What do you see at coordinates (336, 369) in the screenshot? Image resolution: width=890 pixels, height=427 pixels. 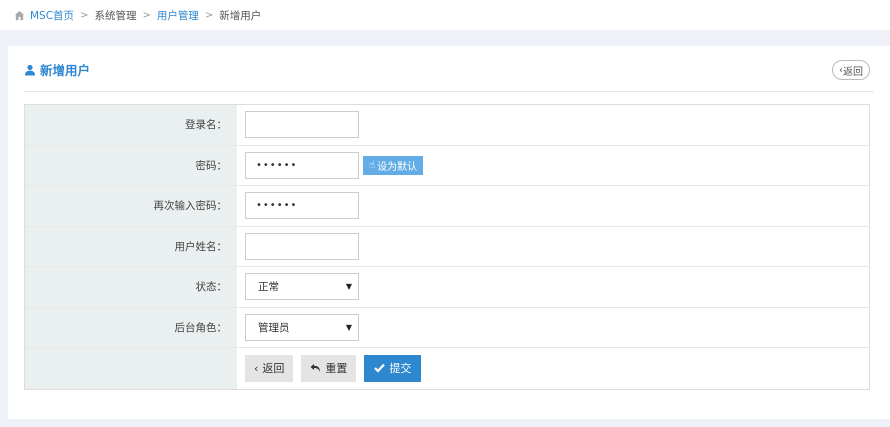 I see `reset-button-label: 重置` at bounding box center [336, 369].